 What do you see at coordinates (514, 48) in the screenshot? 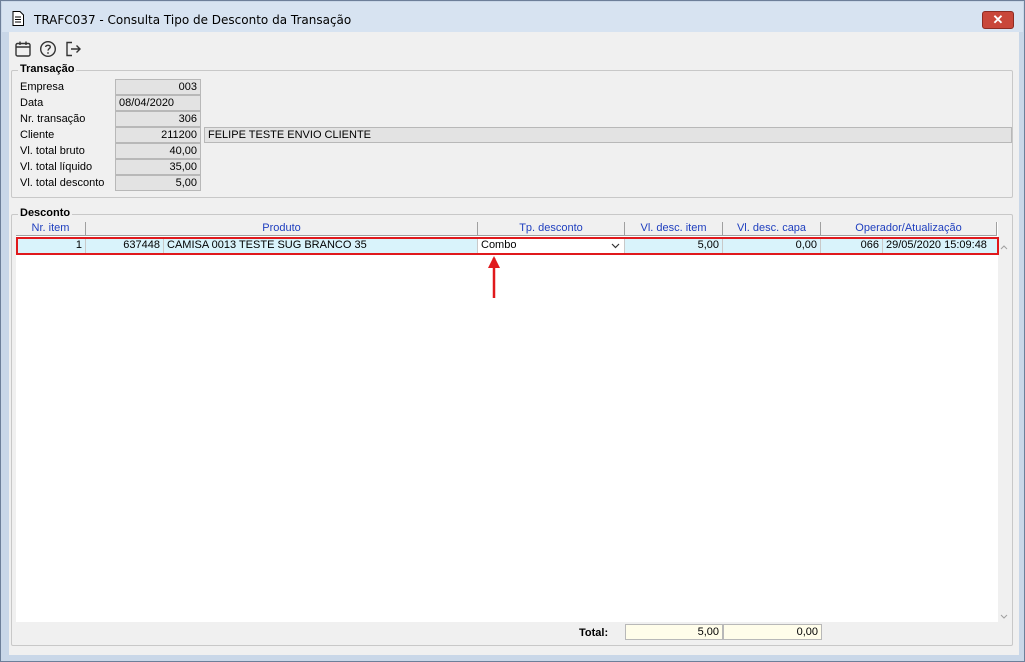
I see `toolbar` at bounding box center [514, 48].